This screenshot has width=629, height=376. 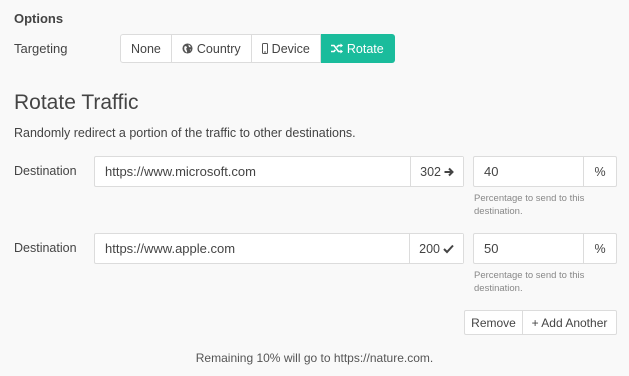 I want to click on status-code-addon-2: 200, so click(x=436, y=248).